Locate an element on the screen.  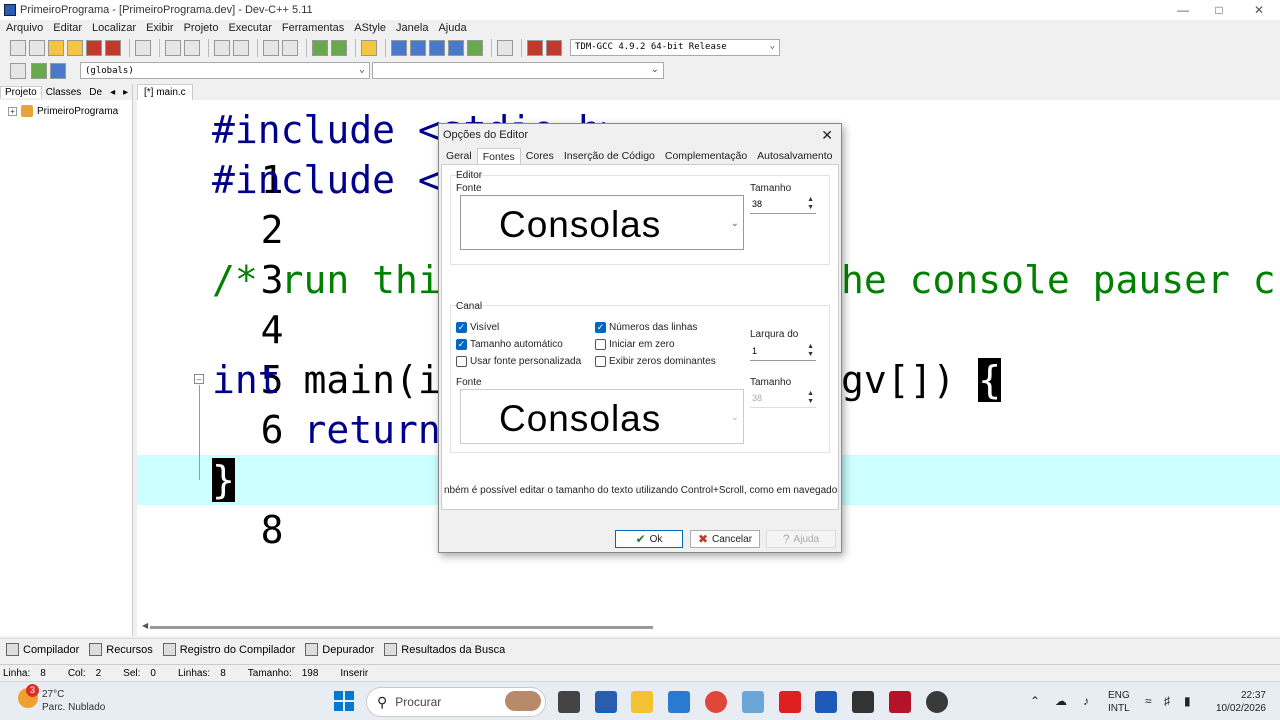
run-icon is located at coordinates (418, 48).